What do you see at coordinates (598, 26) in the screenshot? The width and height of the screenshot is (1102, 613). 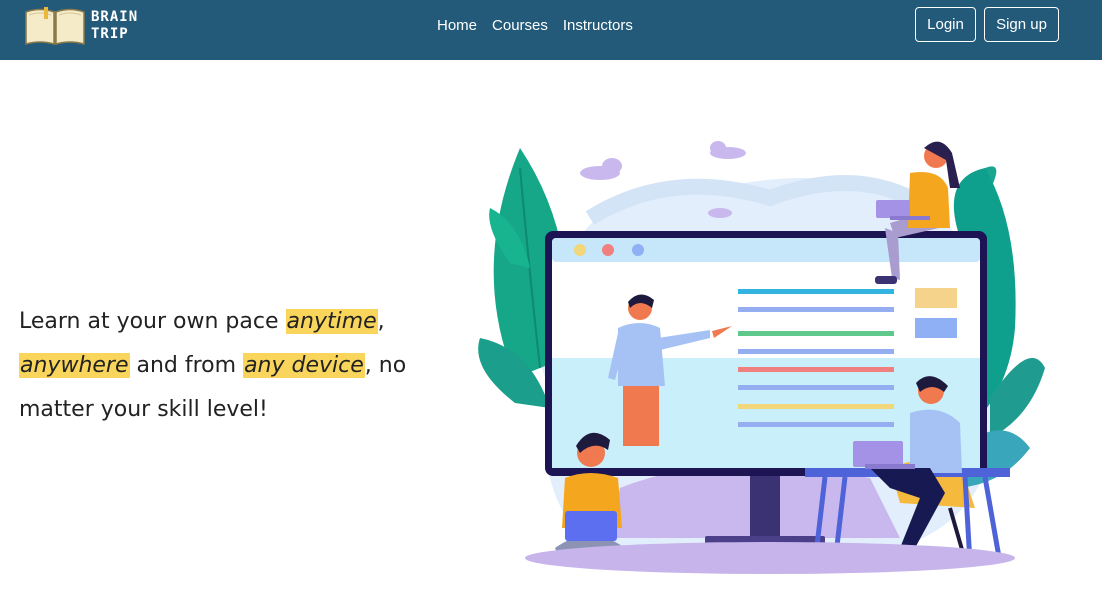 I see `nav-instructors-link: Instructors` at bounding box center [598, 26].